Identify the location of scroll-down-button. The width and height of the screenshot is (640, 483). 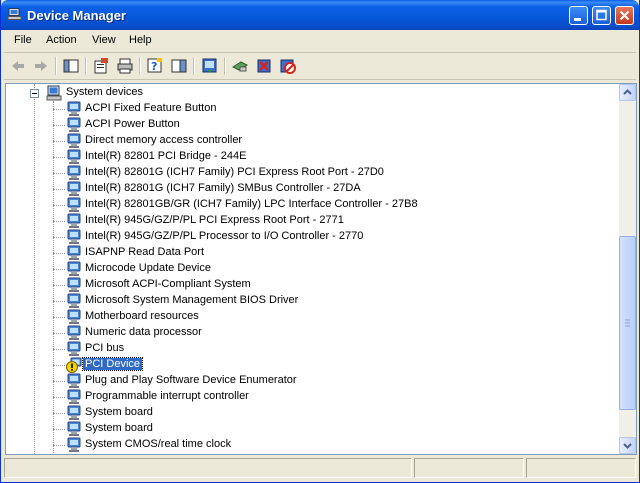
(627, 445).